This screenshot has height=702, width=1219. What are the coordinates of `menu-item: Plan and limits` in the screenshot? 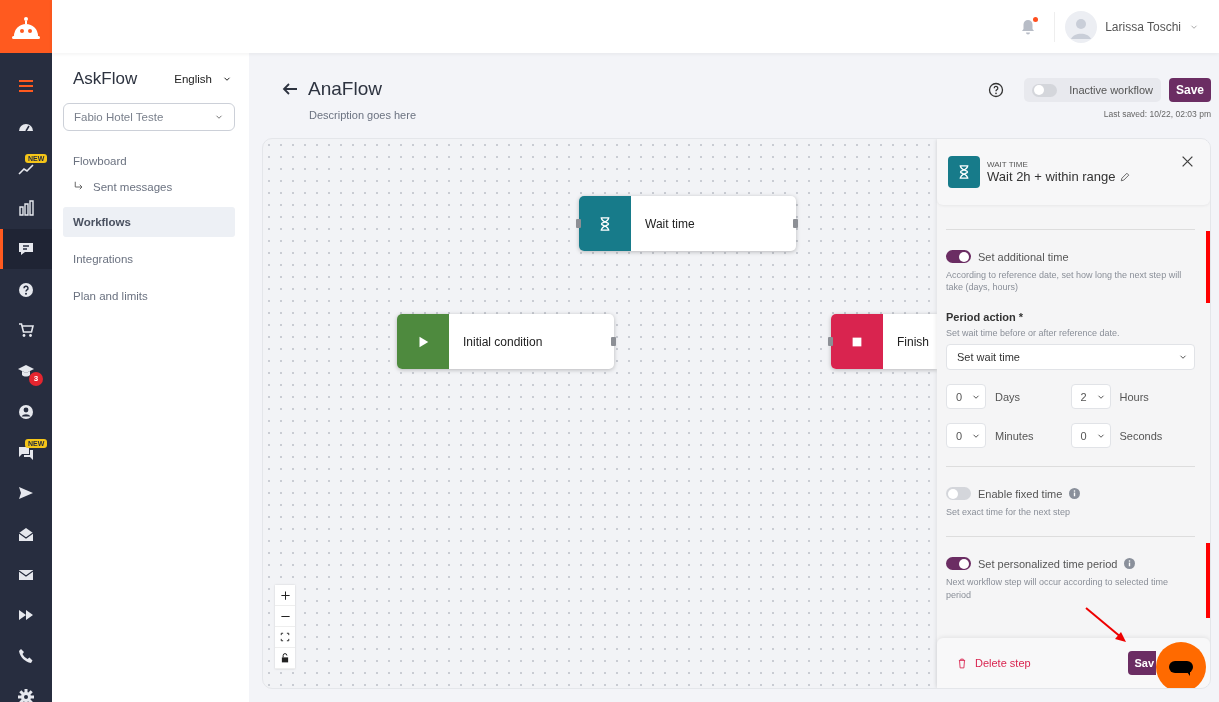 It's located at (149, 296).